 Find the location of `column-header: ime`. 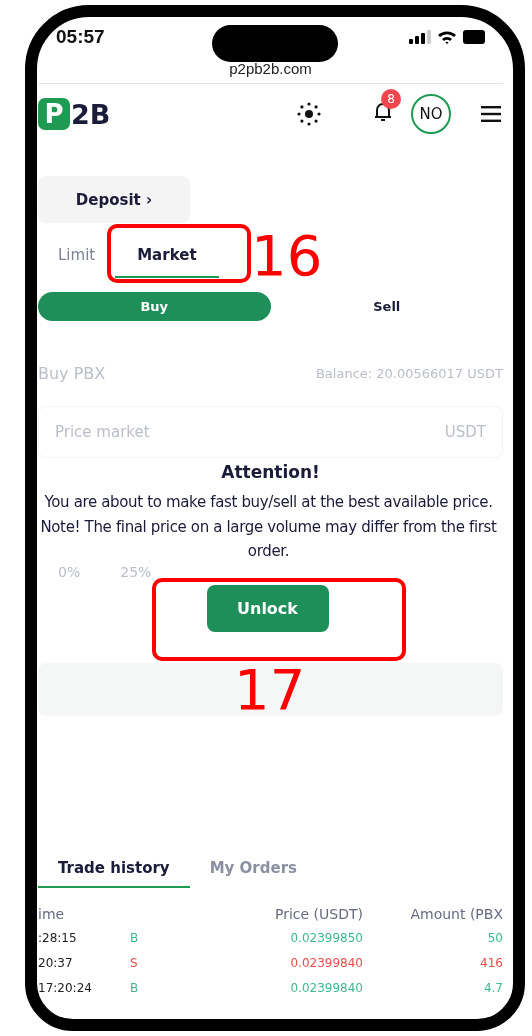

column-header: ime is located at coordinates (52, 913).